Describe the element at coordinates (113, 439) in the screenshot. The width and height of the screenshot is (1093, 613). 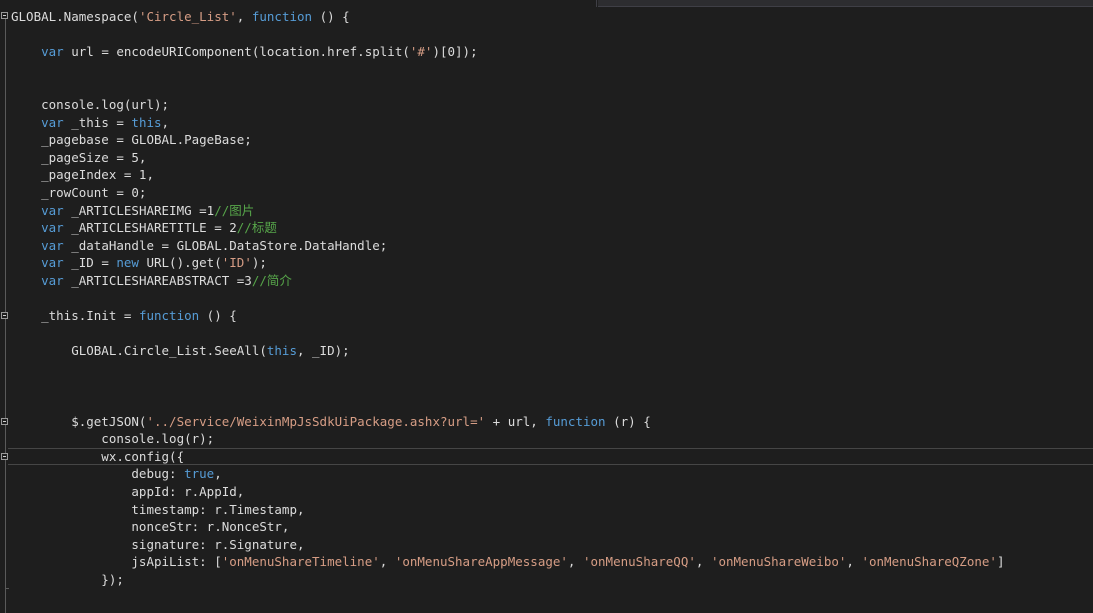
I see `code-token: console.log(r);` at that location.